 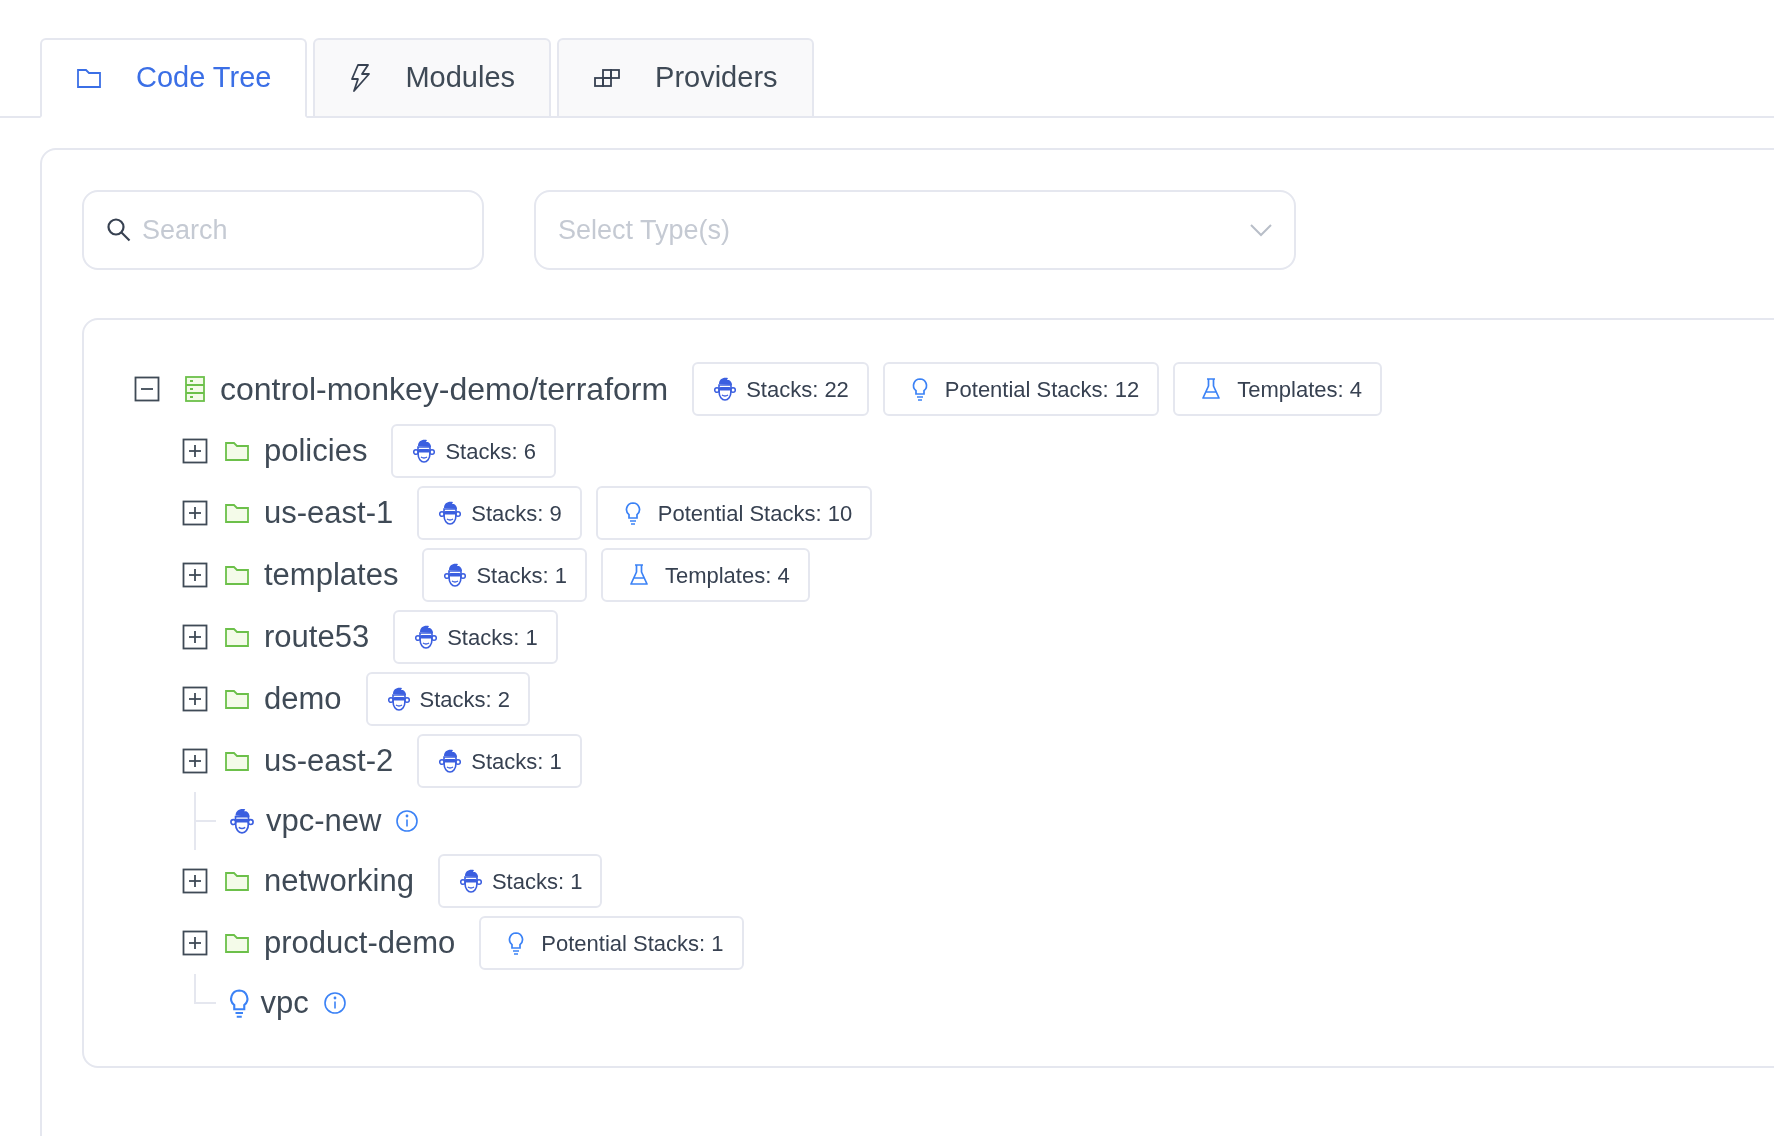 What do you see at coordinates (316, 451) in the screenshot?
I see `tree-node-label: policies` at bounding box center [316, 451].